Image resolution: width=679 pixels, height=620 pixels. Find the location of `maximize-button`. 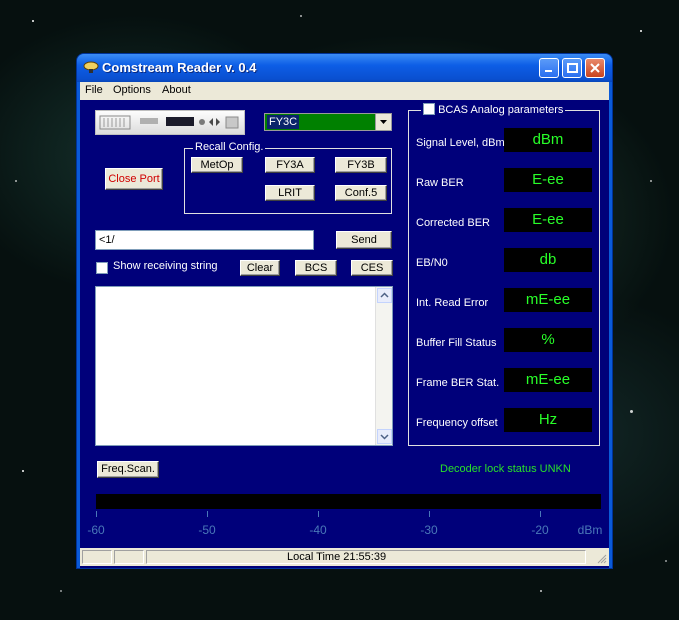

maximize-button is located at coordinates (572, 68).